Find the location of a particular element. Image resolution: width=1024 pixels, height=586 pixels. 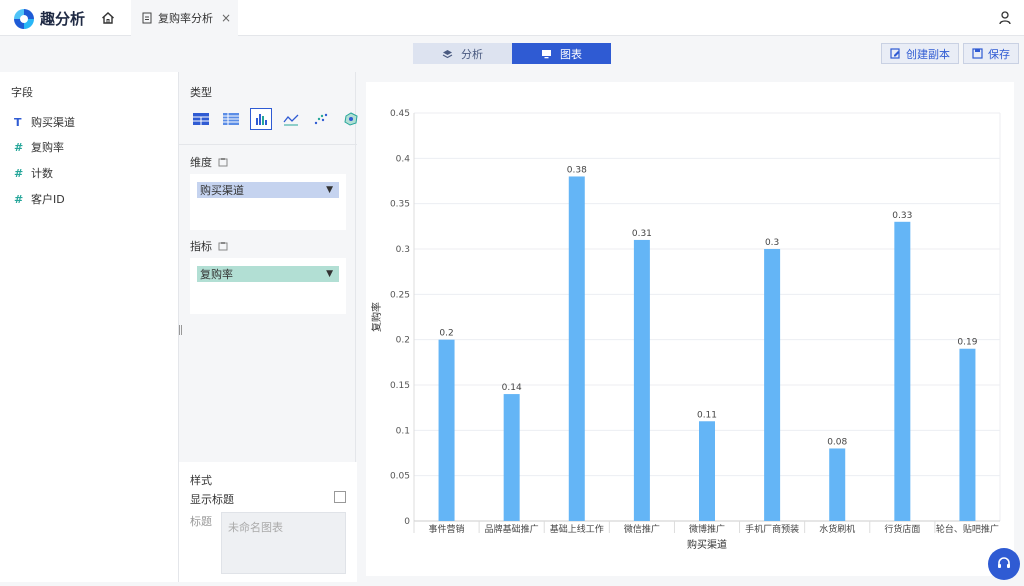

layers-icon is located at coordinates (447, 53).